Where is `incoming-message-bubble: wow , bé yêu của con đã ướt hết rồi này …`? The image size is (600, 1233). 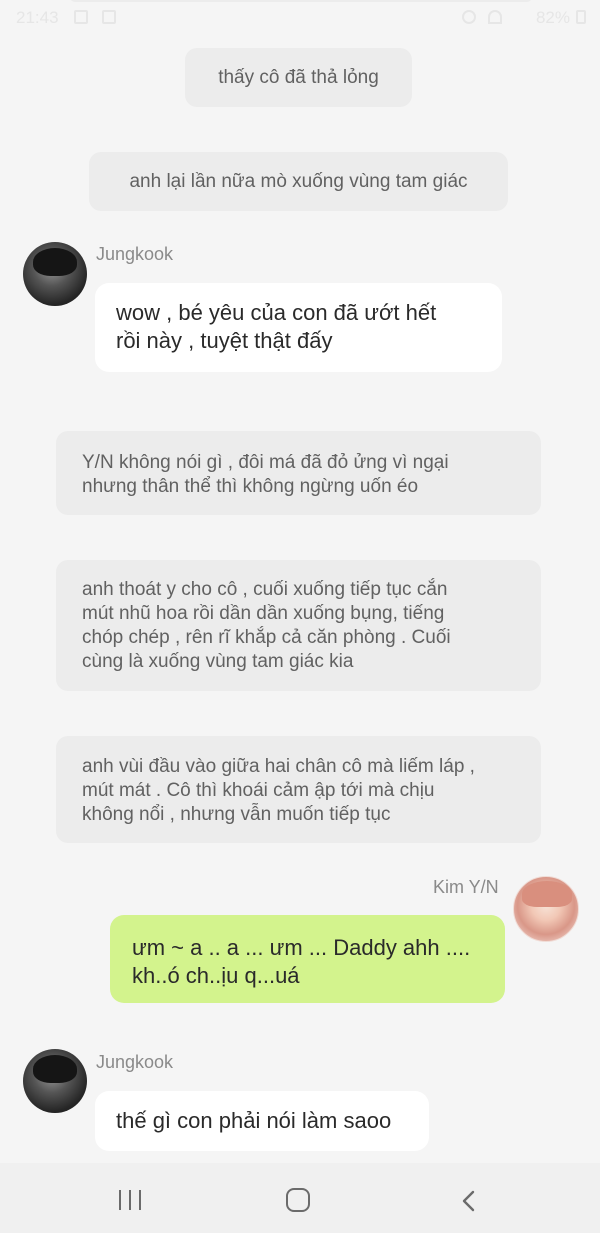
incoming-message-bubble: wow , bé yêu của con đã ướt hết rồi này … is located at coordinates (298, 327).